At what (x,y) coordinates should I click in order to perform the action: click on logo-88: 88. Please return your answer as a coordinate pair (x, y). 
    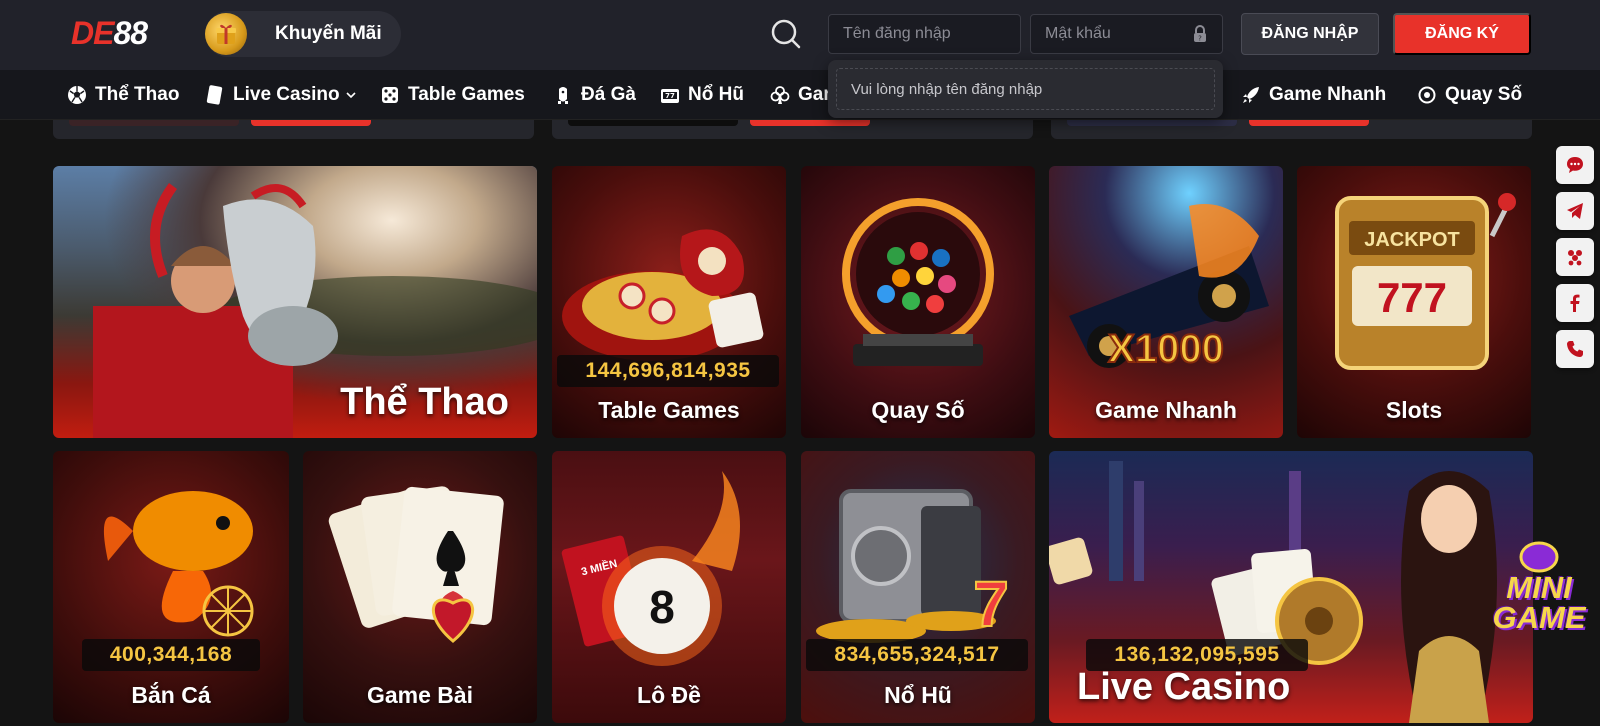
    Looking at the image, I should click on (130, 32).